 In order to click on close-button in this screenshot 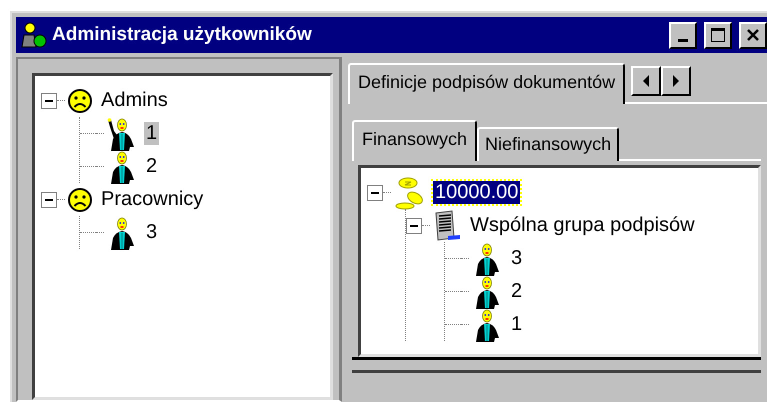, I will do `click(753, 35)`.